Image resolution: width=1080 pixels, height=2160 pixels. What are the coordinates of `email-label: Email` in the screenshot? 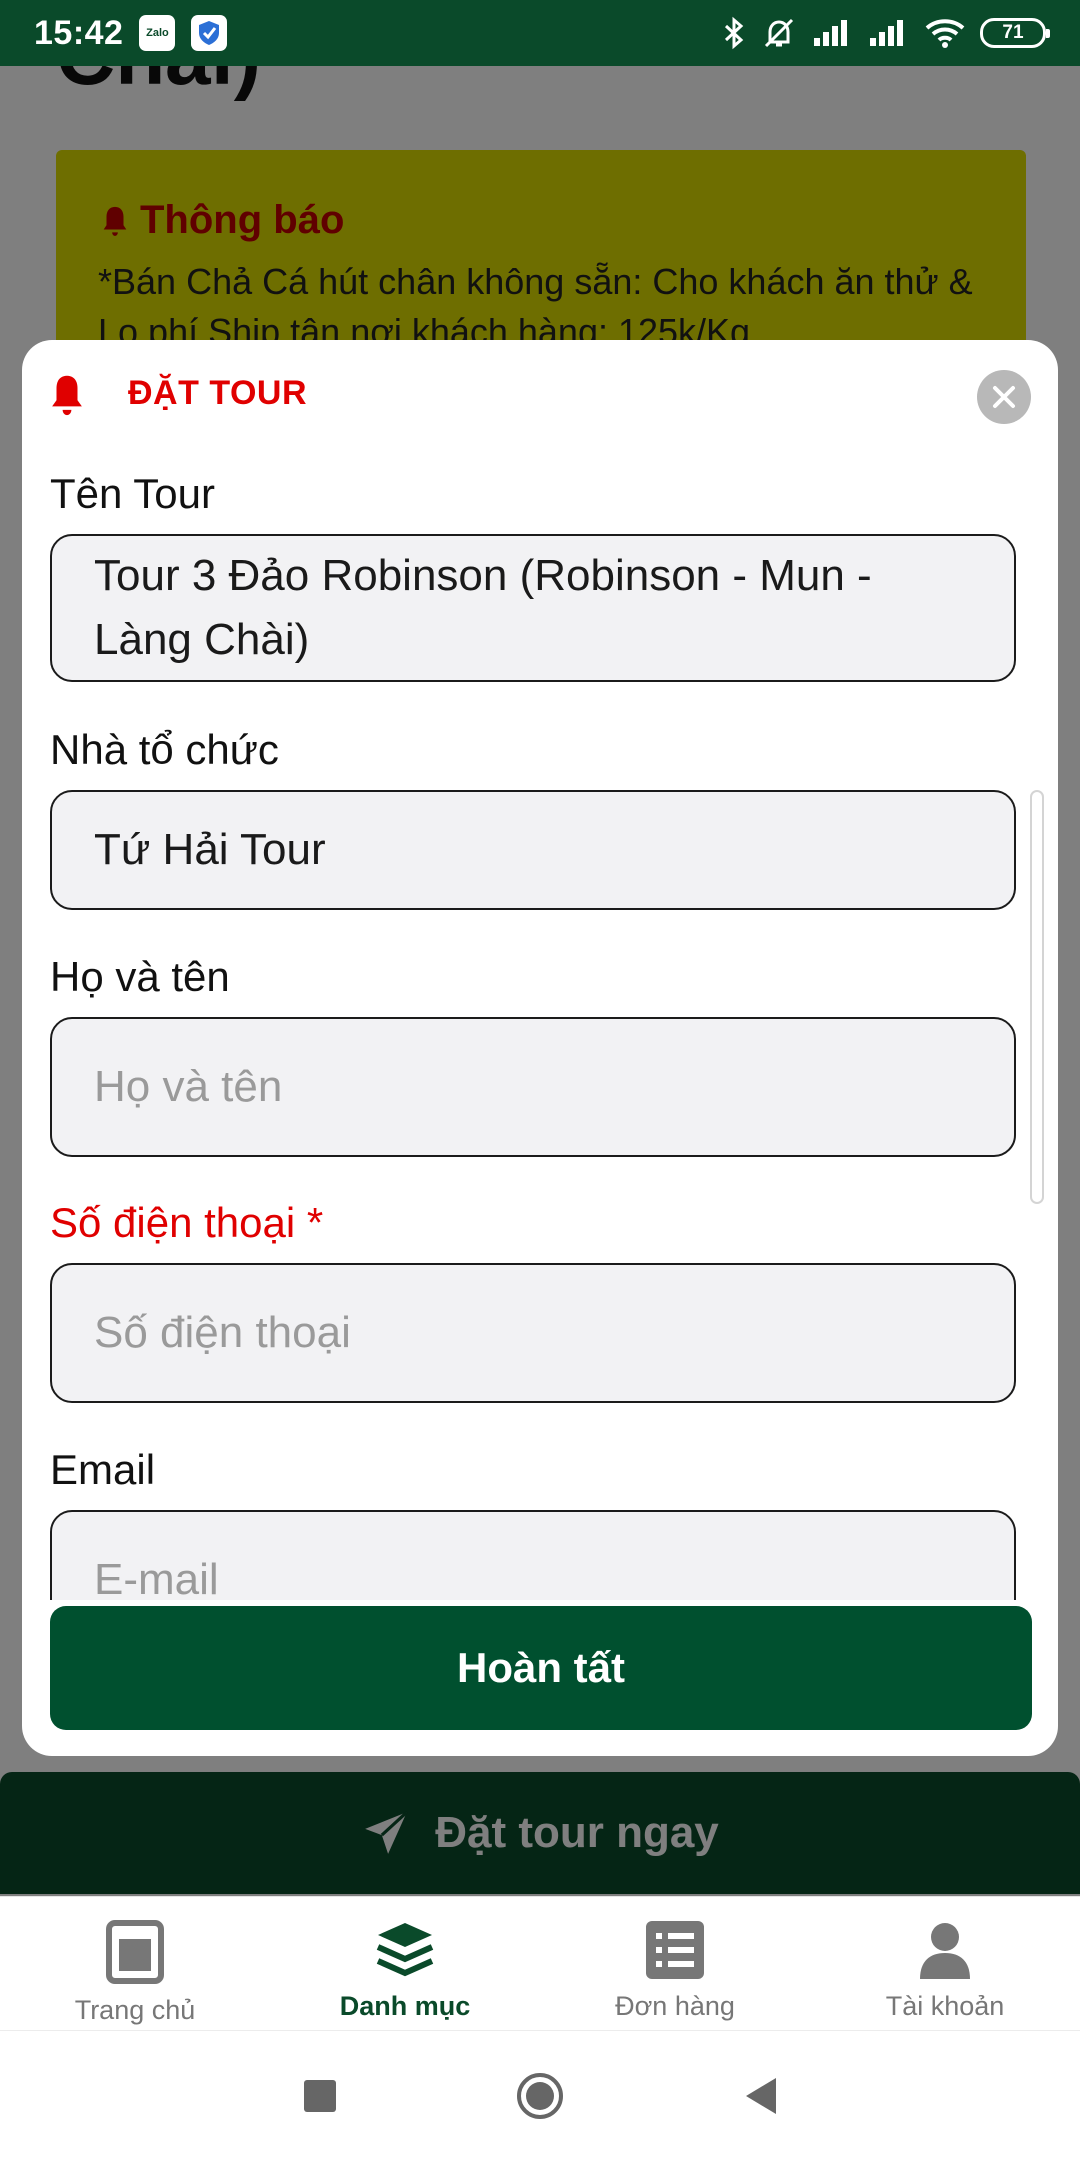 It's located at (103, 1469).